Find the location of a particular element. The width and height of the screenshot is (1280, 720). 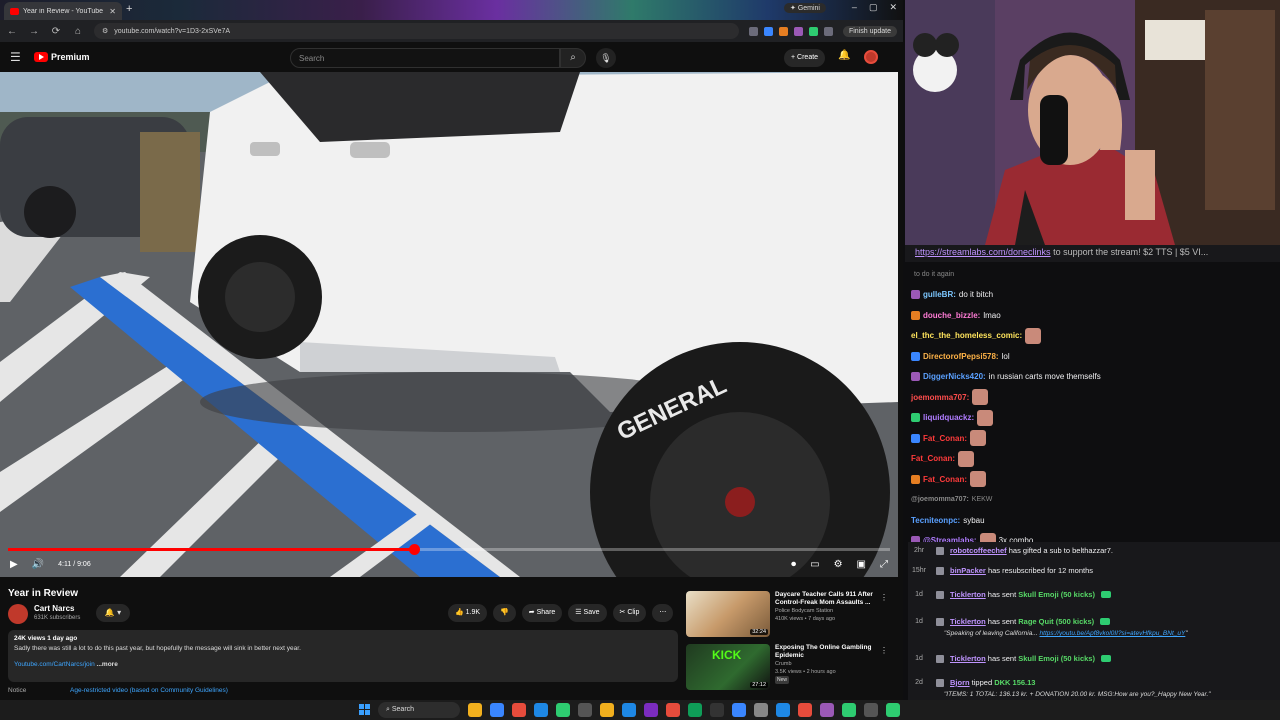

close-window-icon: ✕ is located at coordinates (893, 7).